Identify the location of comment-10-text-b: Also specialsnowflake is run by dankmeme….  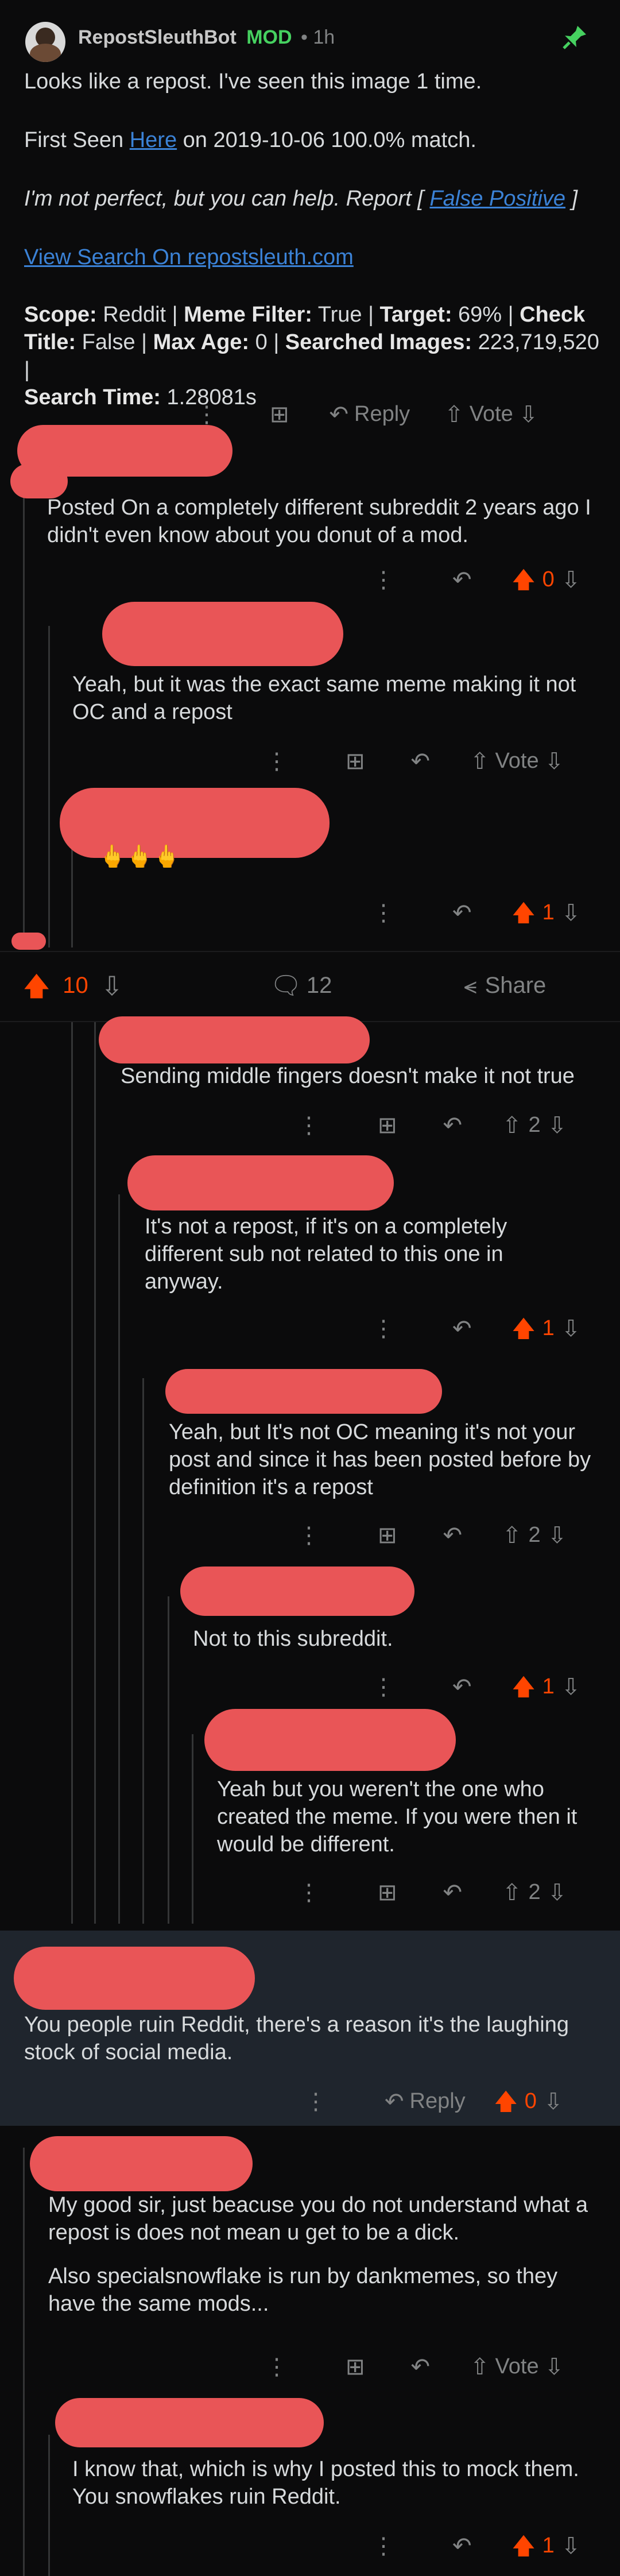
(303, 2290).